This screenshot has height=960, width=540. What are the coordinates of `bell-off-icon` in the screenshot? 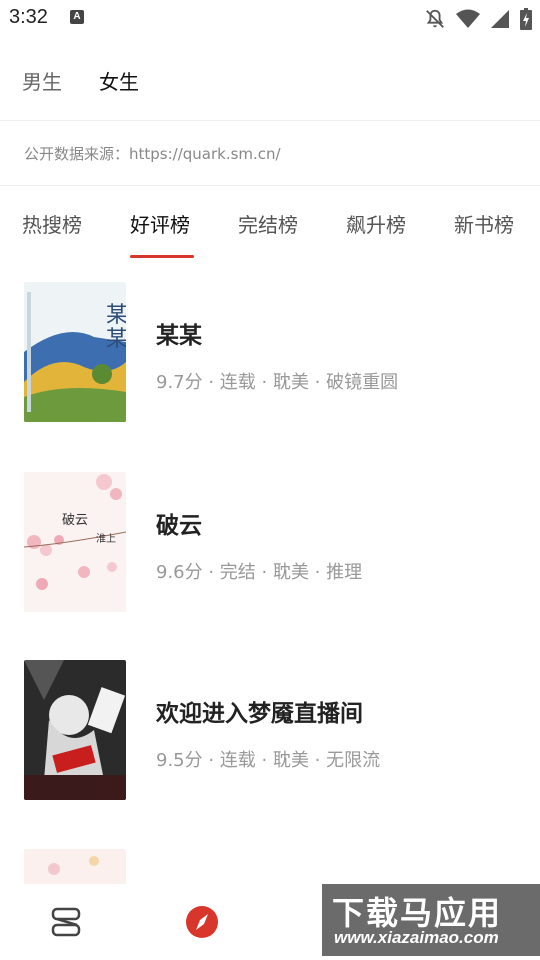 It's located at (435, 18).